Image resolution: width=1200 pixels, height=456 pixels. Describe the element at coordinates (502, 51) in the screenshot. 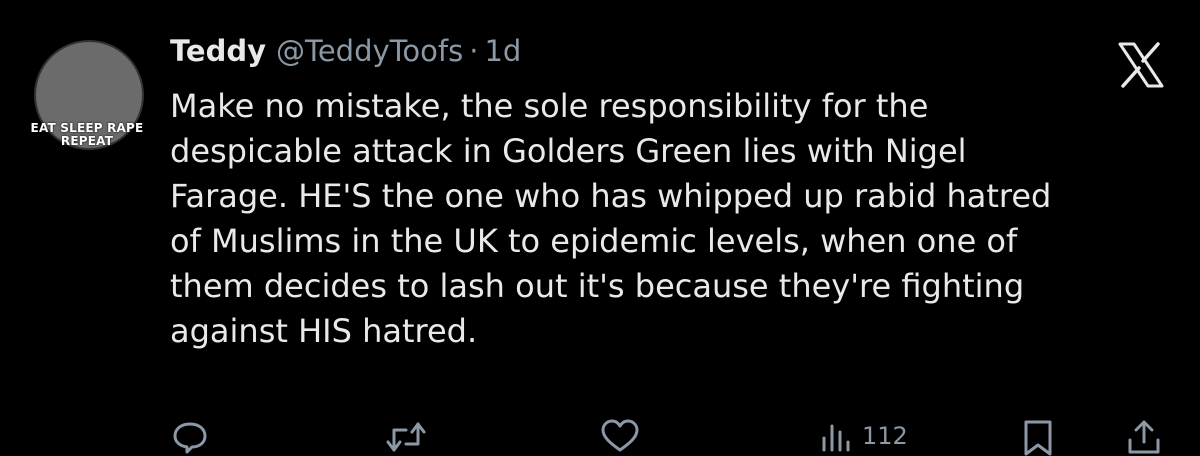

I see `timestamp: 1d` at that location.